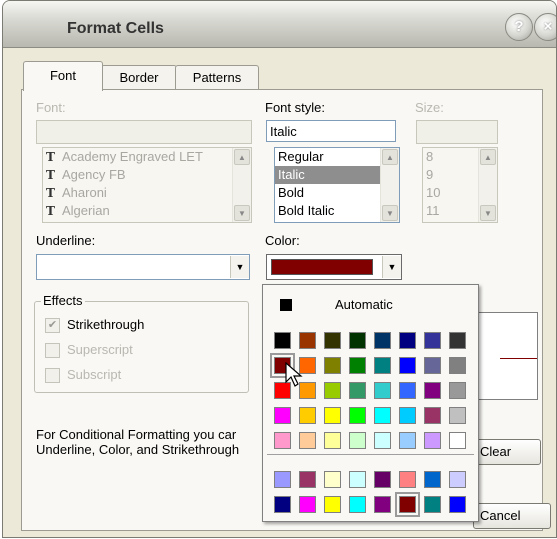 The height and width of the screenshot is (539, 557). Describe the element at coordinates (94, 374) in the screenshot. I see `subscript-label: Subscript` at that location.